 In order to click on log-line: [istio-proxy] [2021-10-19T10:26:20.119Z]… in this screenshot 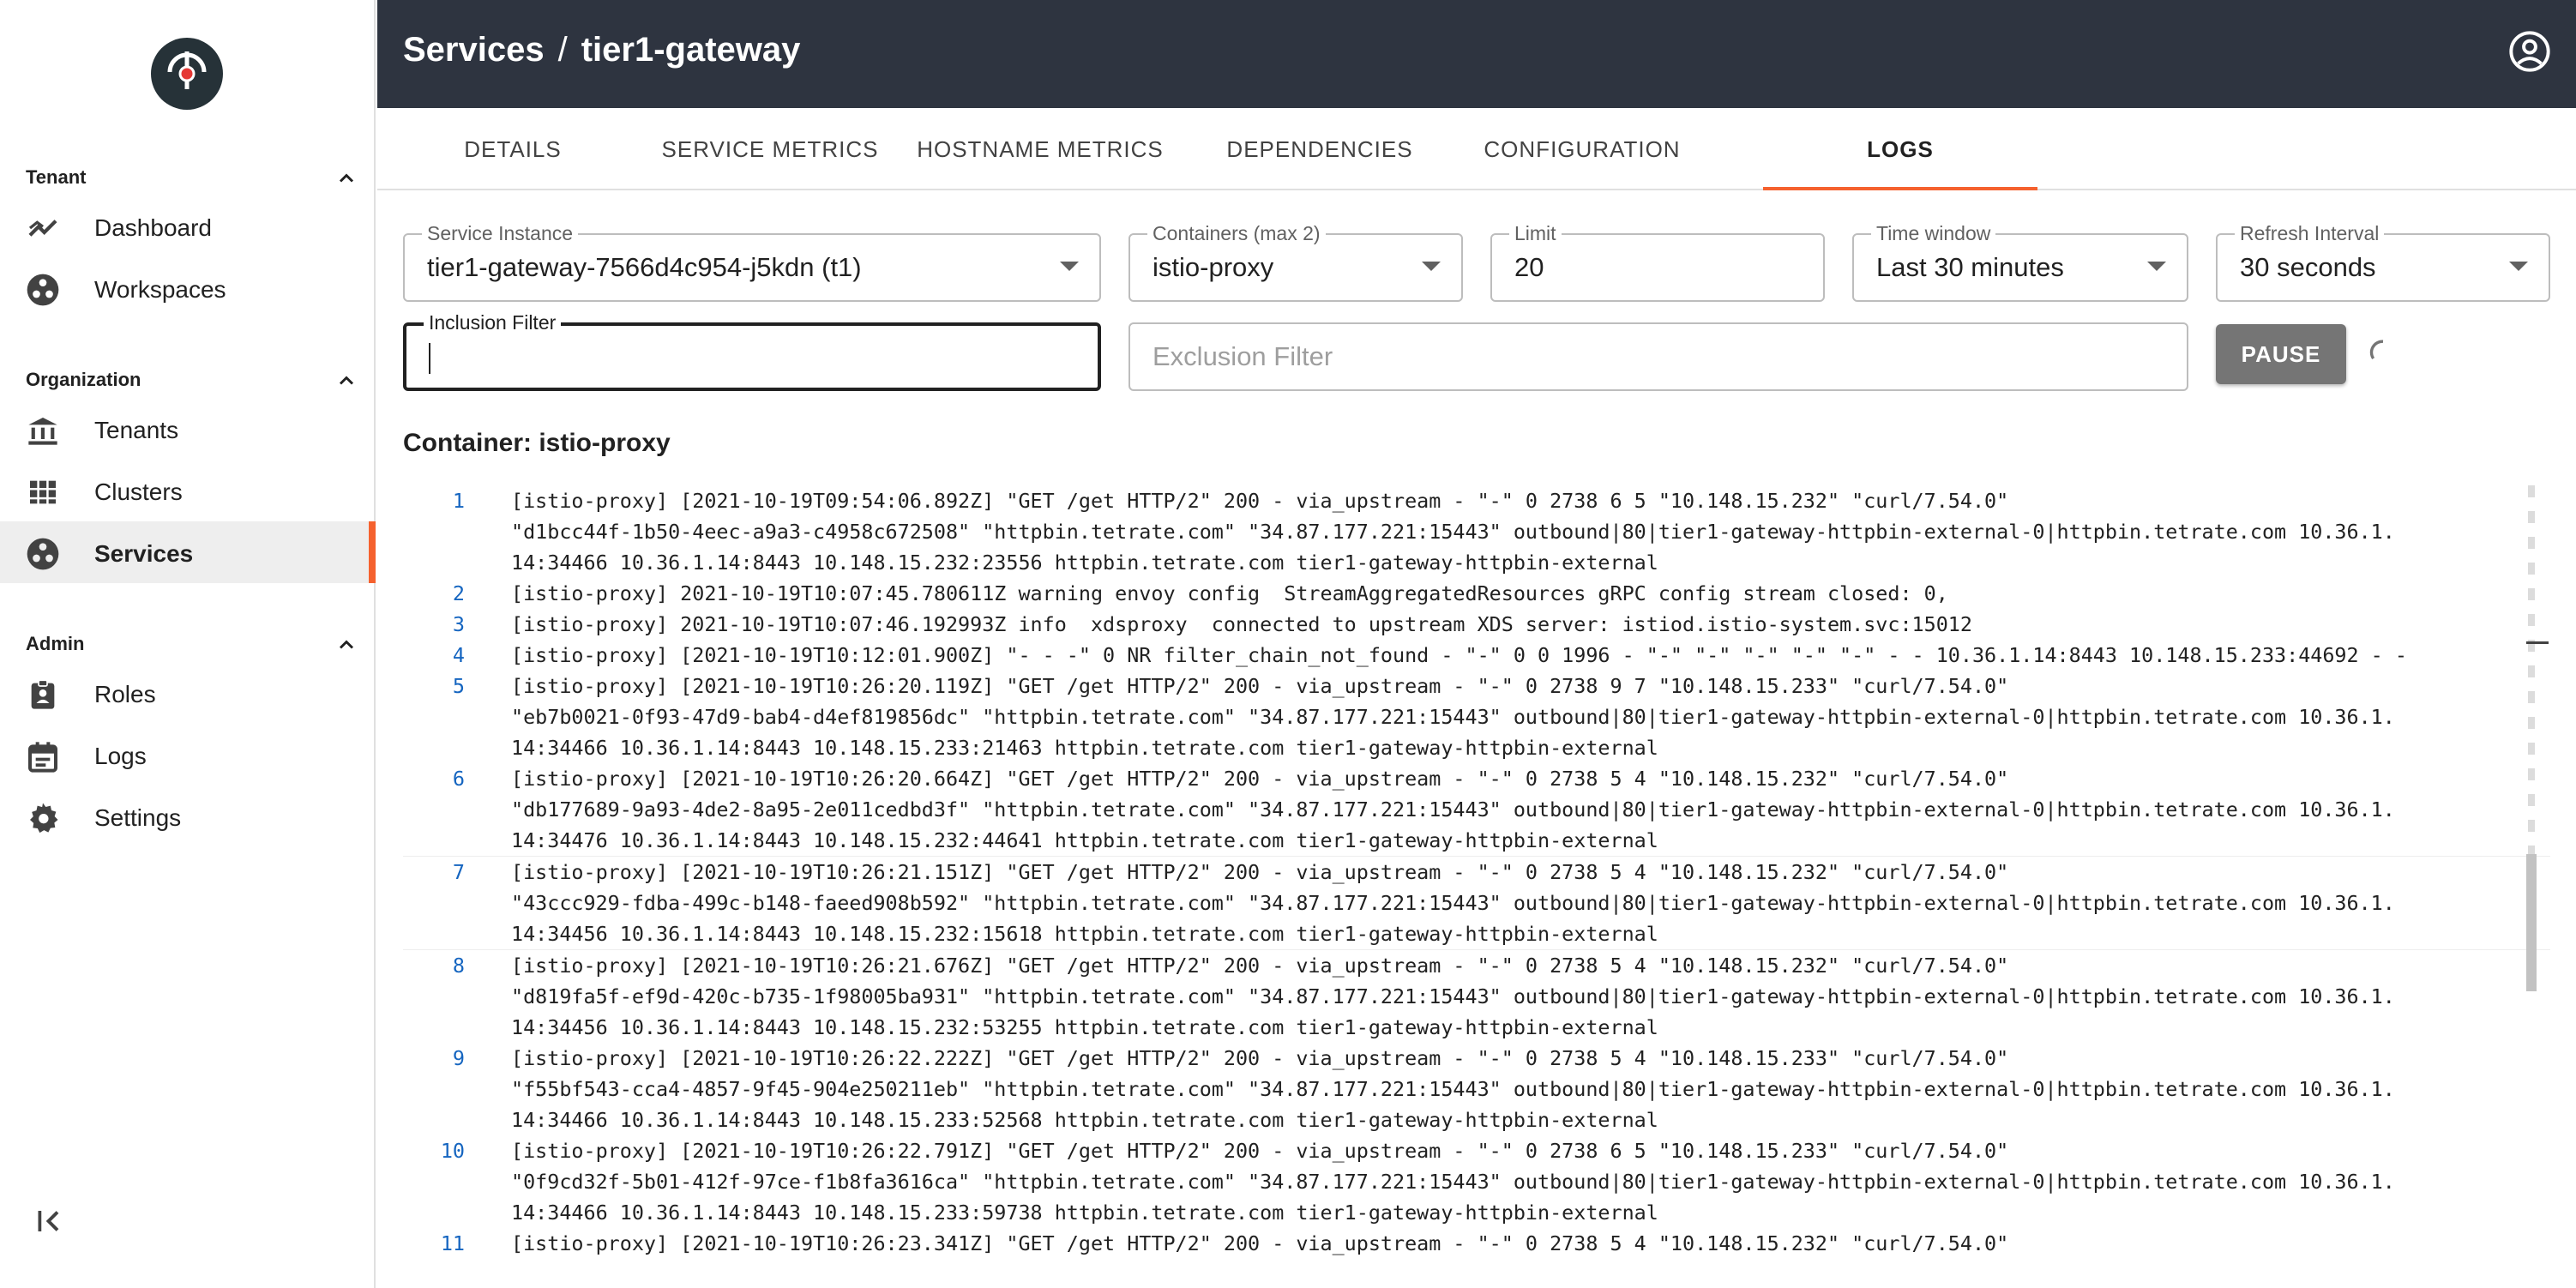, I will do `click(1476, 686)`.